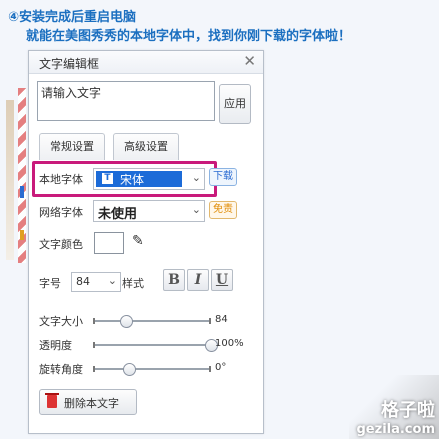 The width and height of the screenshot is (439, 439). Describe the element at coordinates (126, 321) in the screenshot. I see `text-size-slider-thumb` at that location.